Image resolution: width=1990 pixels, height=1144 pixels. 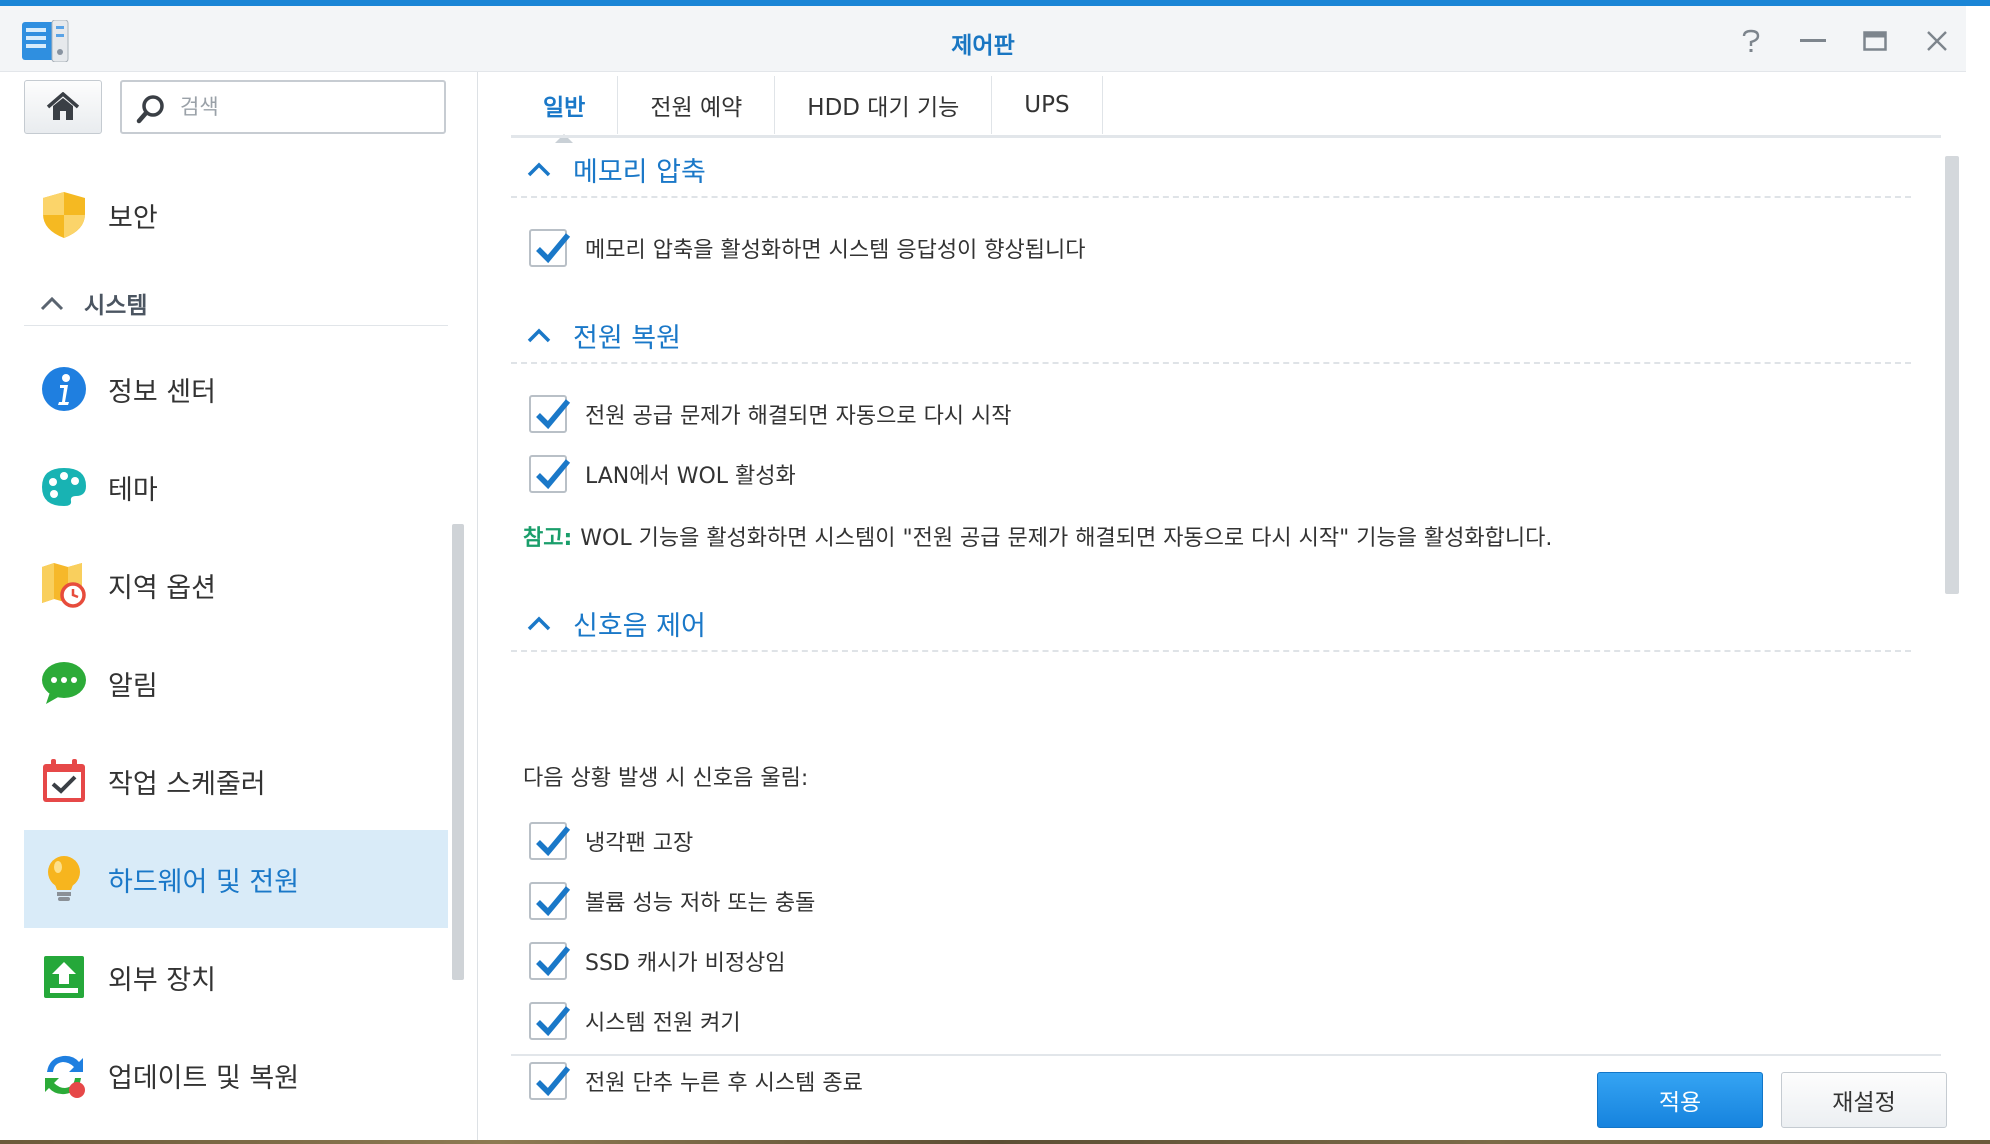 I want to click on option-label: 전원 단추 누른 후 시스템 종료, so click(x=724, y=1083).